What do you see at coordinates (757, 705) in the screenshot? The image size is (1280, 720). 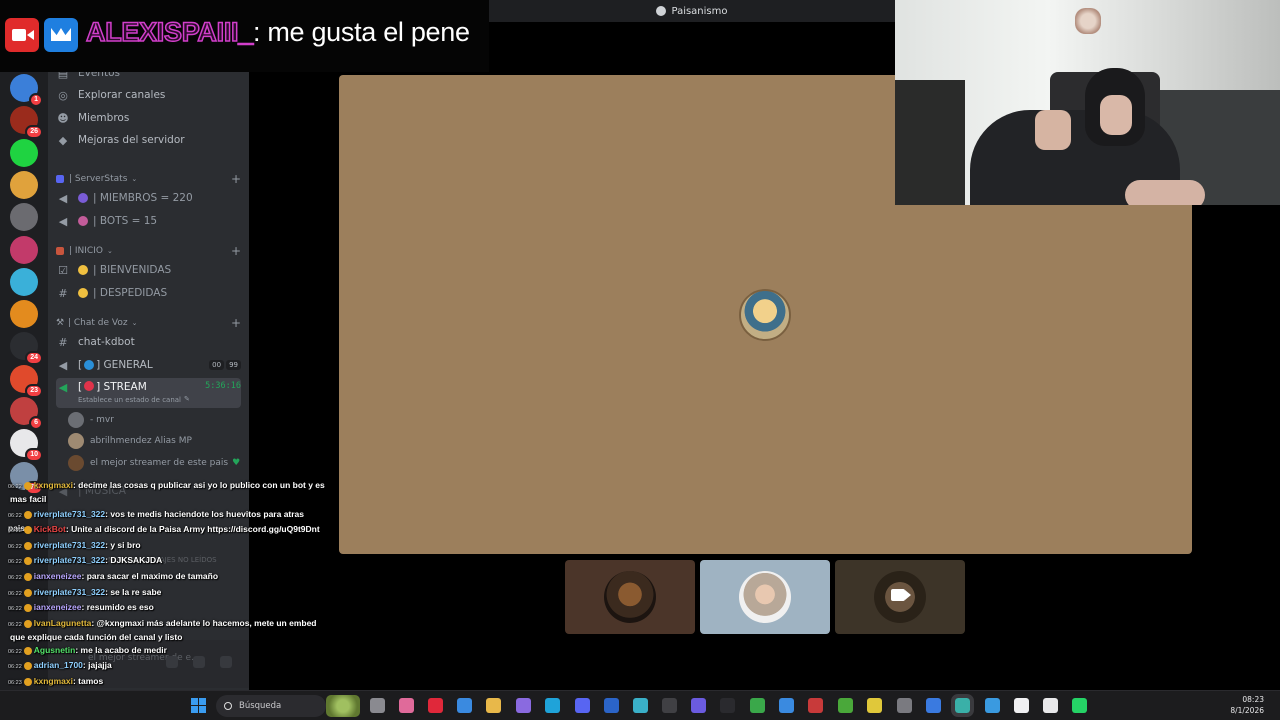 I see `chrome-icon` at bounding box center [757, 705].